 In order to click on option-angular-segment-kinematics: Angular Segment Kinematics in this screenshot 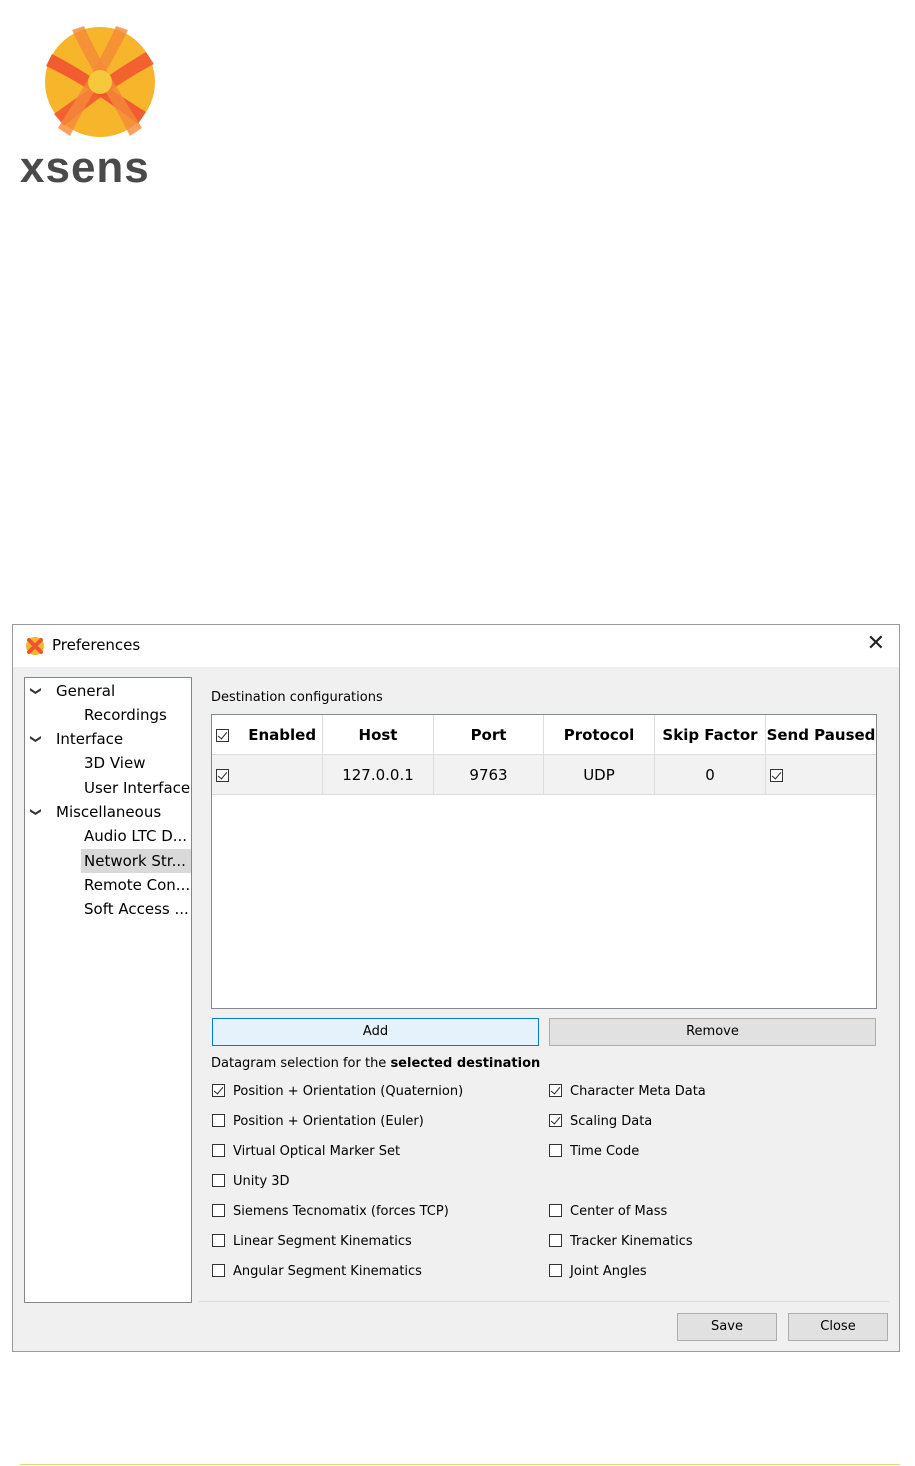, I will do `click(317, 1272)`.